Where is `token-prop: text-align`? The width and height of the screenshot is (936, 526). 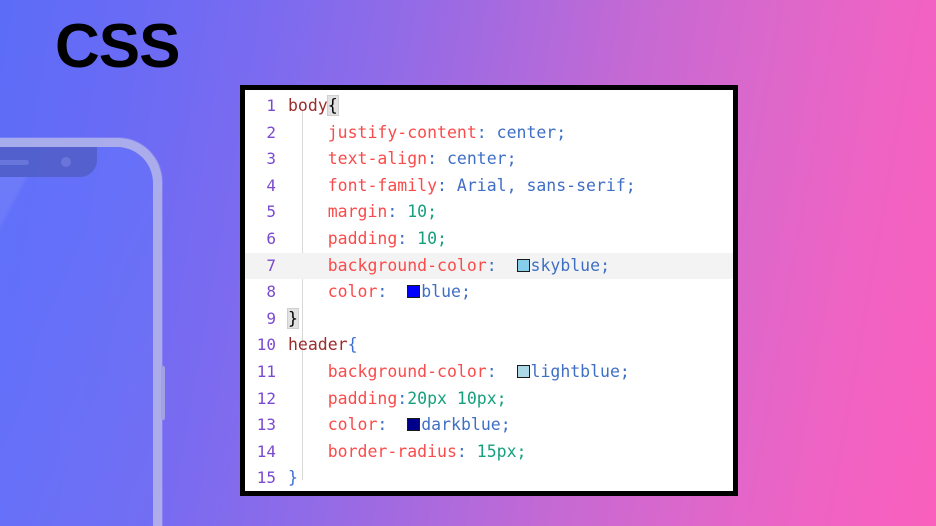
token-prop: text-align is located at coordinates (377, 159).